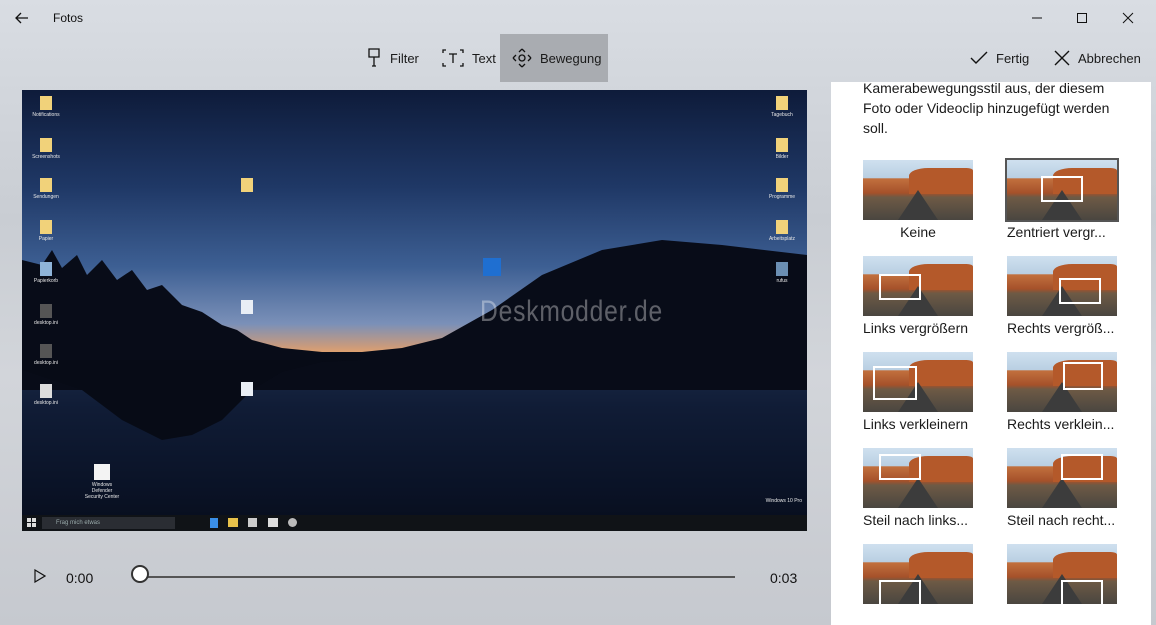 This screenshot has width=1156, height=625. I want to click on minimize-button, so click(1037, 18).